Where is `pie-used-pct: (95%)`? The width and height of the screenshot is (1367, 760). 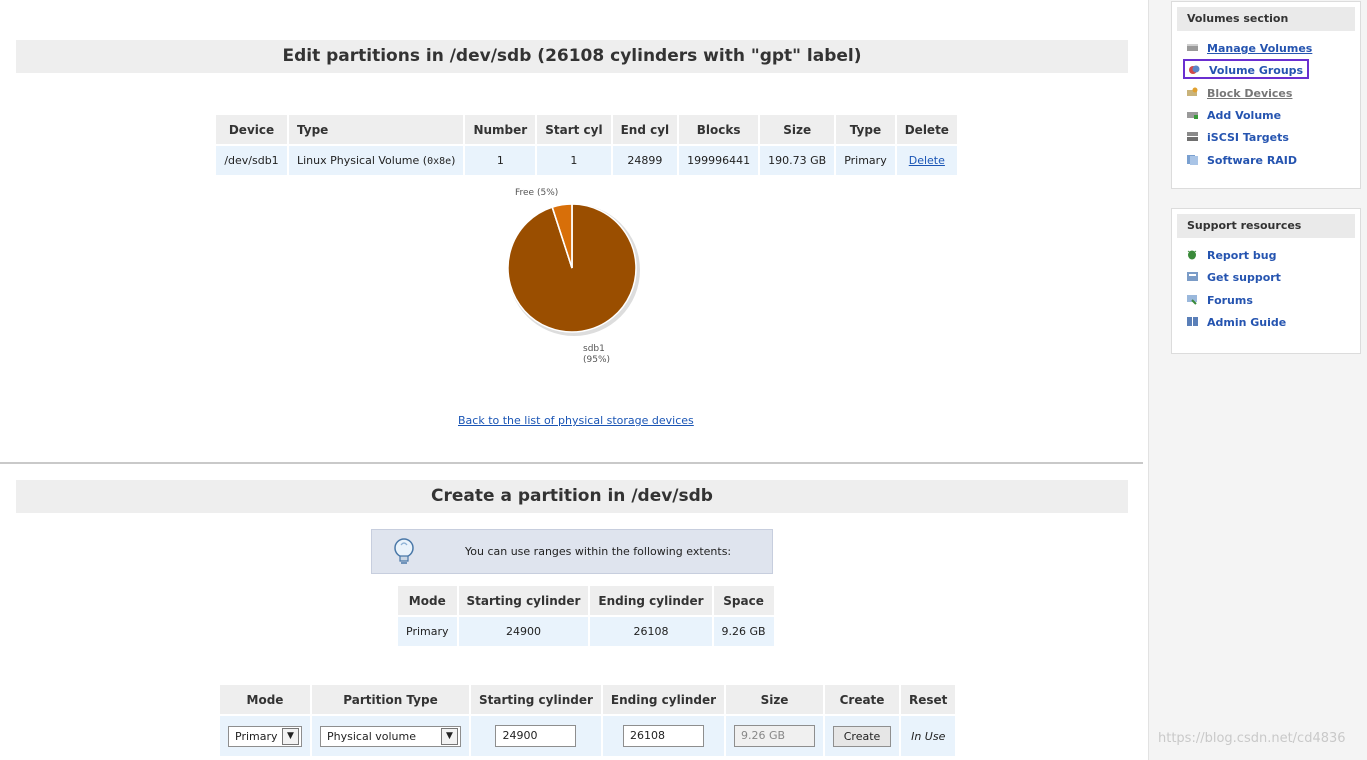 pie-used-pct: (95%) is located at coordinates (596, 360).